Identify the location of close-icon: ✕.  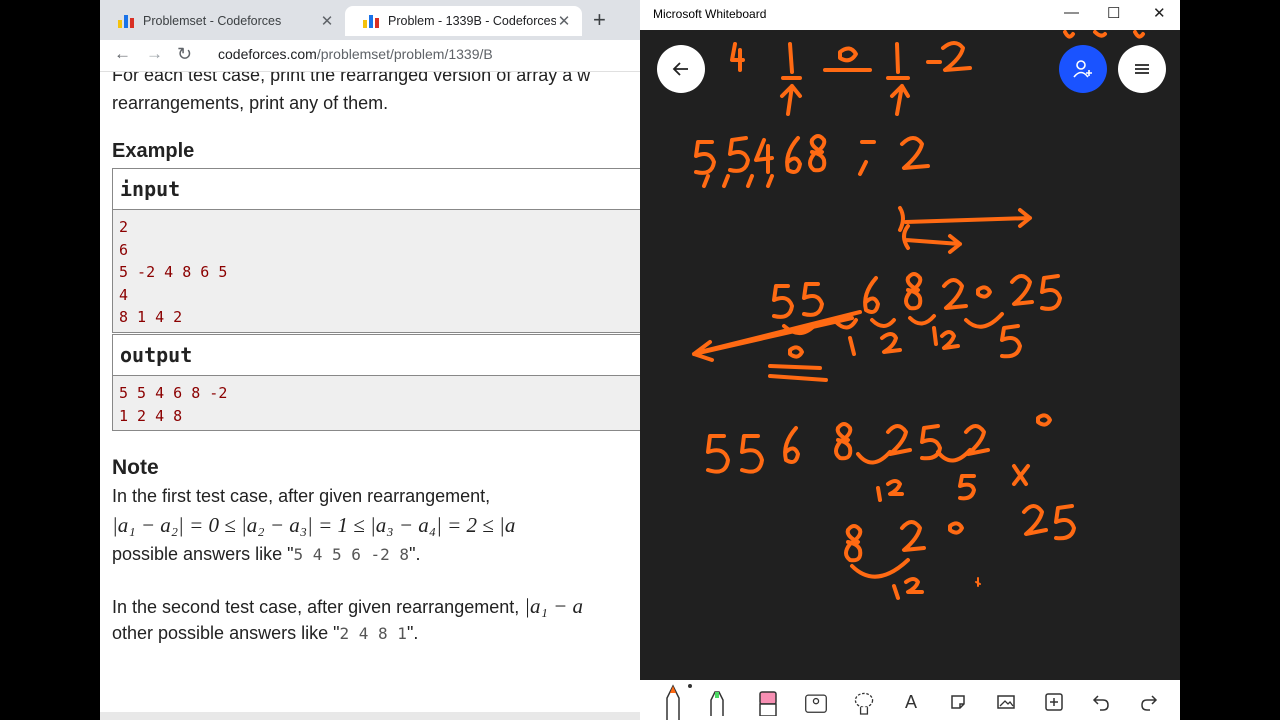
(1159, 13).